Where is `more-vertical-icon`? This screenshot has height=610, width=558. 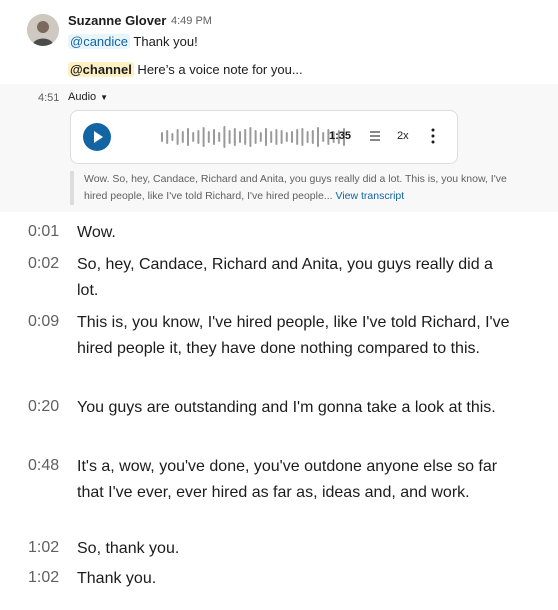
more-vertical-icon is located at coordinates (433, 138).